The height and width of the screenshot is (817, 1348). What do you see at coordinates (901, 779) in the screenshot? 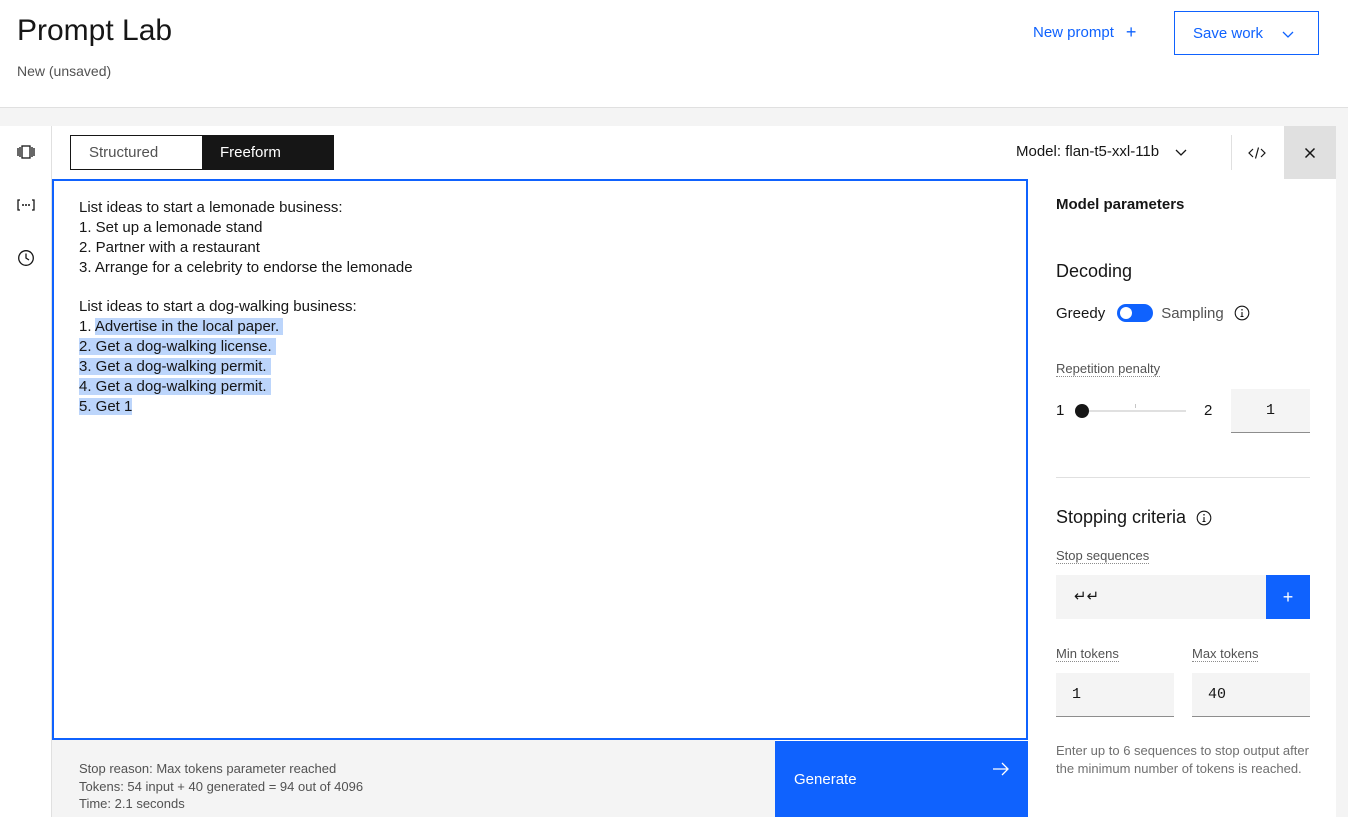
I see `generate-button: Generate` at bounding box center [901, 779].